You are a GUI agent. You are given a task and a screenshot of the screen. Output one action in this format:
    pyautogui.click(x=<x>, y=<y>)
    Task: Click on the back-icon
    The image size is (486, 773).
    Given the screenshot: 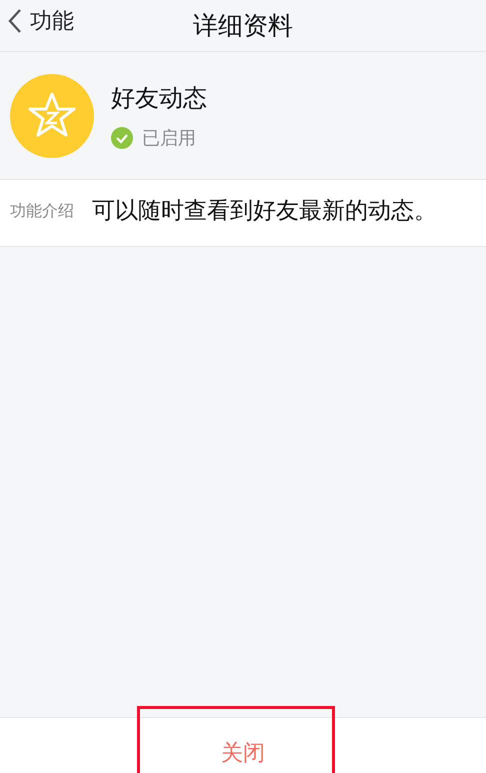 What is the action you would take?
    pyautogui.click(x=15, y=21)
    